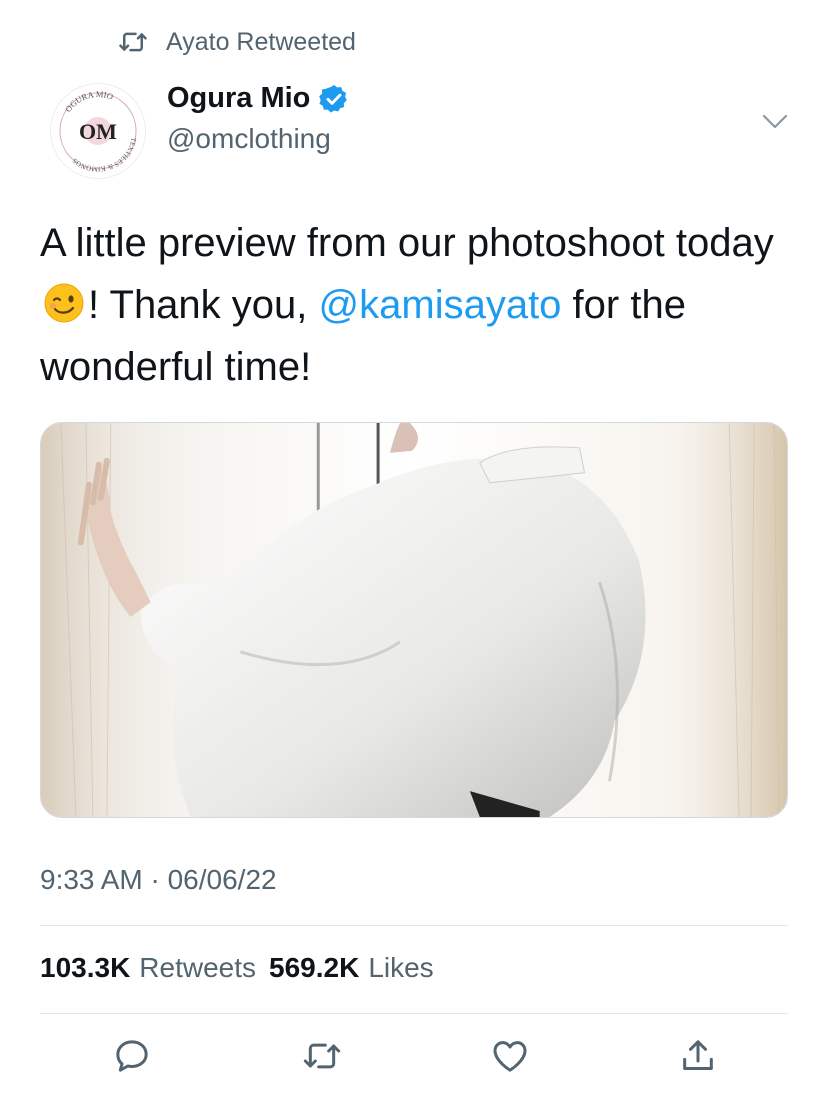 The width and height of the screenshot is (828, 1102). Describe the element at coordinates (400, 968) in the screenshot. I see `likes-label: Likes` at that location.